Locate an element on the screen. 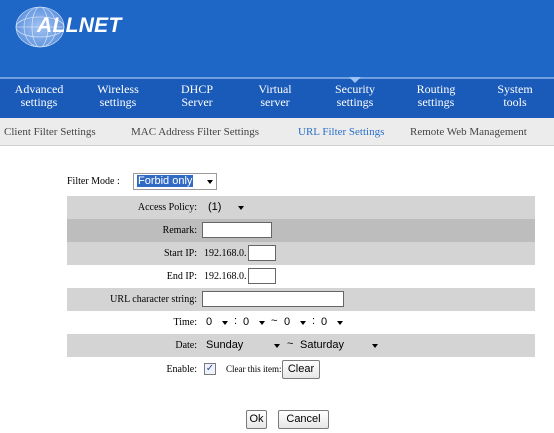  nav-advanced-settings: Advanced settings is located at coordinates (39, 98).